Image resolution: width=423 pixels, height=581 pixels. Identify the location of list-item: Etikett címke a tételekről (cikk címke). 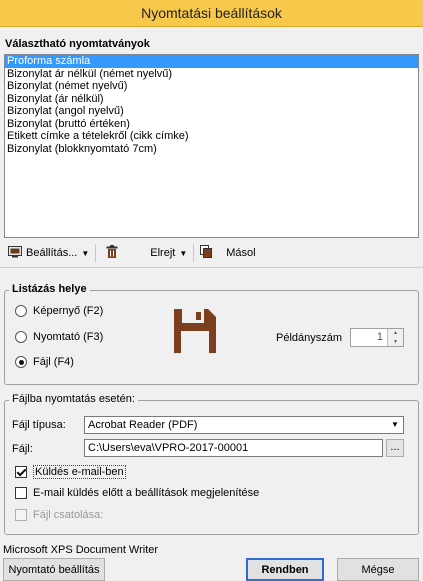
(211, 136).